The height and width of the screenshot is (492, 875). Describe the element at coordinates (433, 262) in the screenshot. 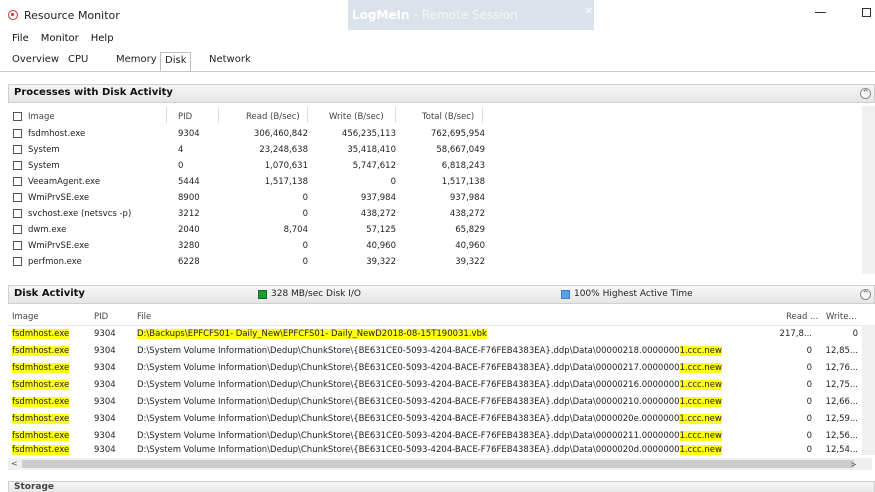

I see `table-row: perfmon.exe 6228 0 39,322 39,322` at that location.